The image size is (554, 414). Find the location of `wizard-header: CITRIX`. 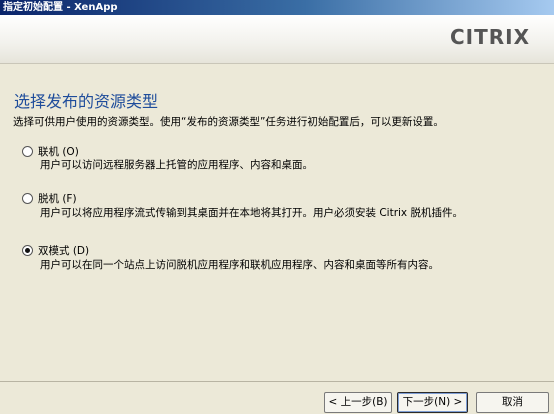

wizard-header: CITRIX is located at coordinates (277, 39).